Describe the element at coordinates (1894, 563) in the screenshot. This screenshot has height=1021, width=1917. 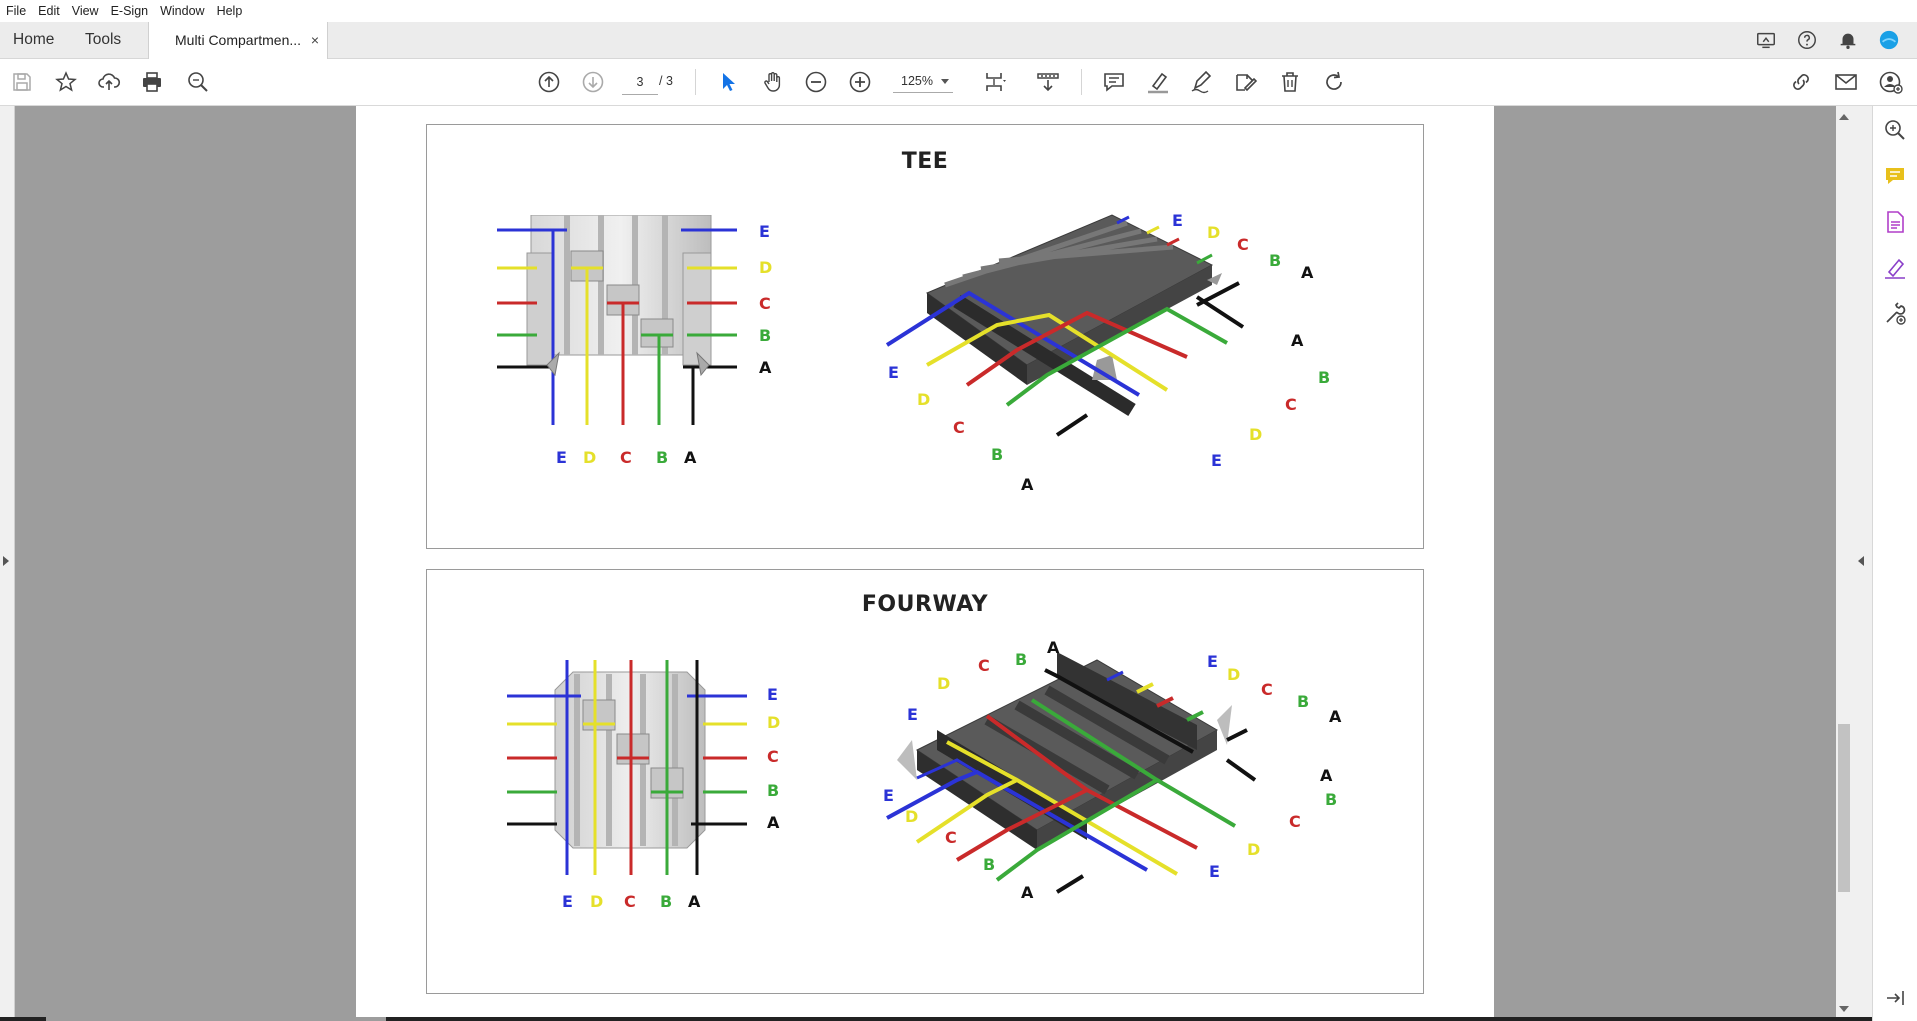
I see `right-tools-panel` at that location.